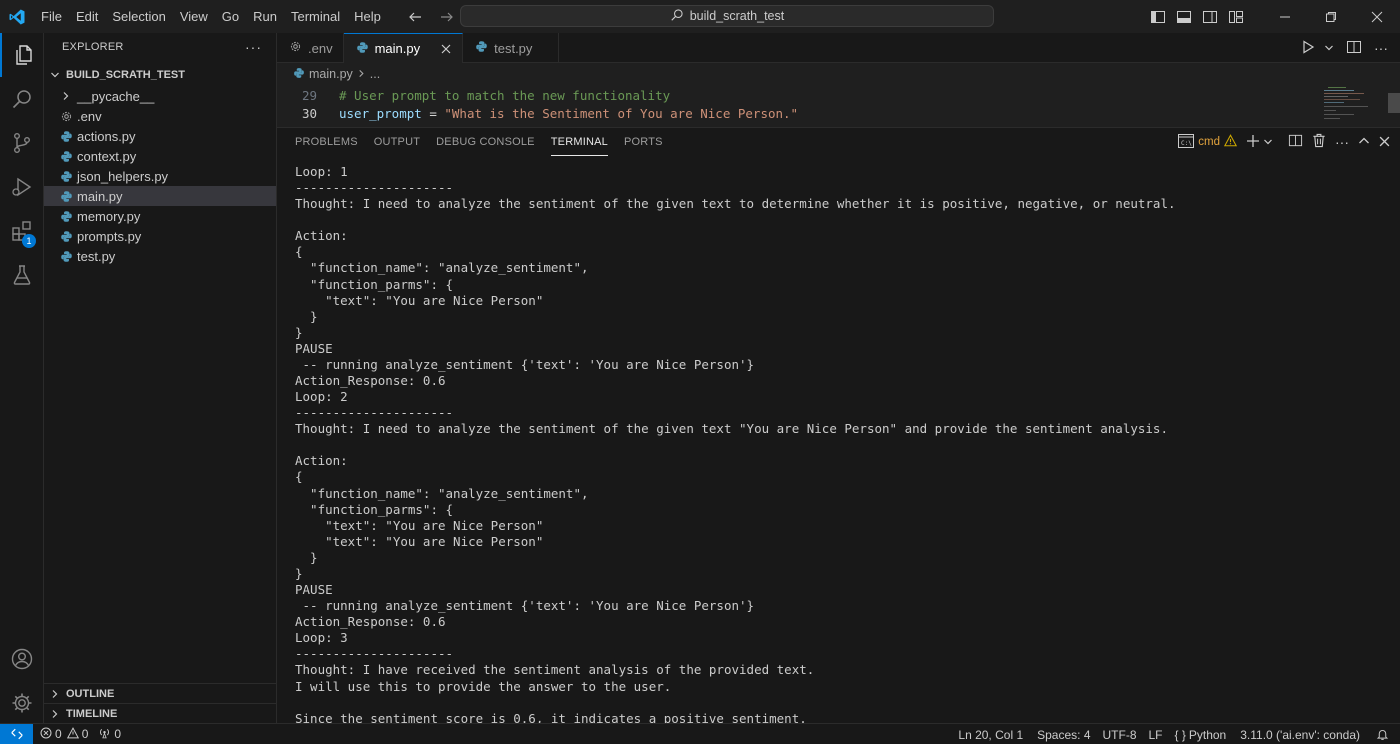 The width and height of the screenshot is (1400, 744). What do you see at coordinates (367, 16) in the screenshot?
I see `menu-help: Help` at bounding box center [367, 16].